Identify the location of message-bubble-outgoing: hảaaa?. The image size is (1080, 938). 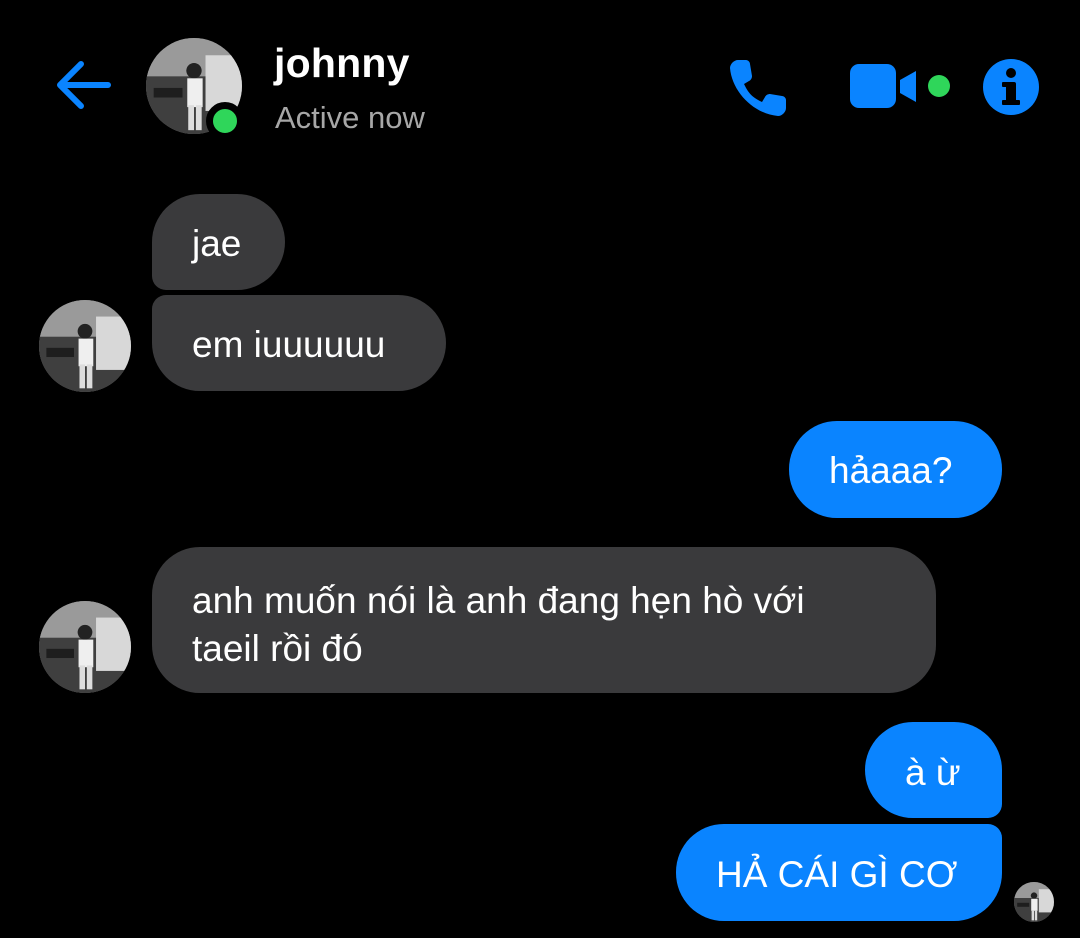
(895, 469).